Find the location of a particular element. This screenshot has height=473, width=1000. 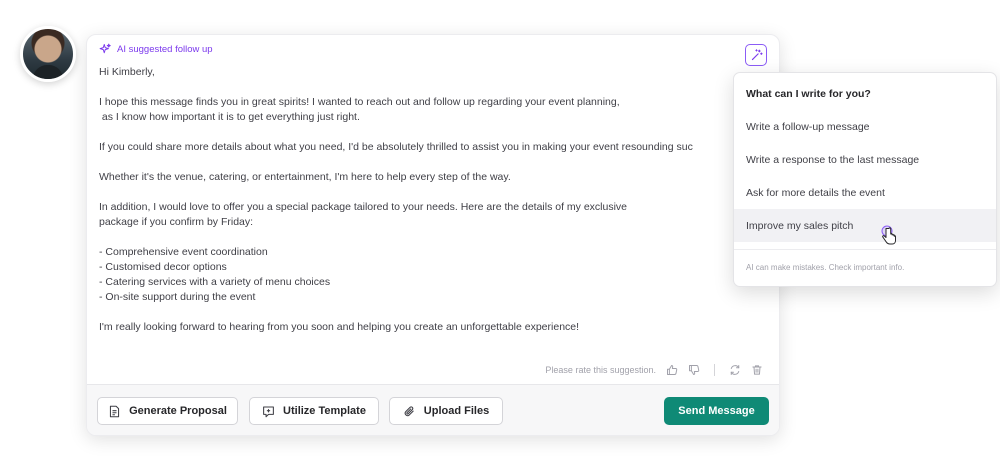

paperclip-icon is located at coordinates (409, 410).